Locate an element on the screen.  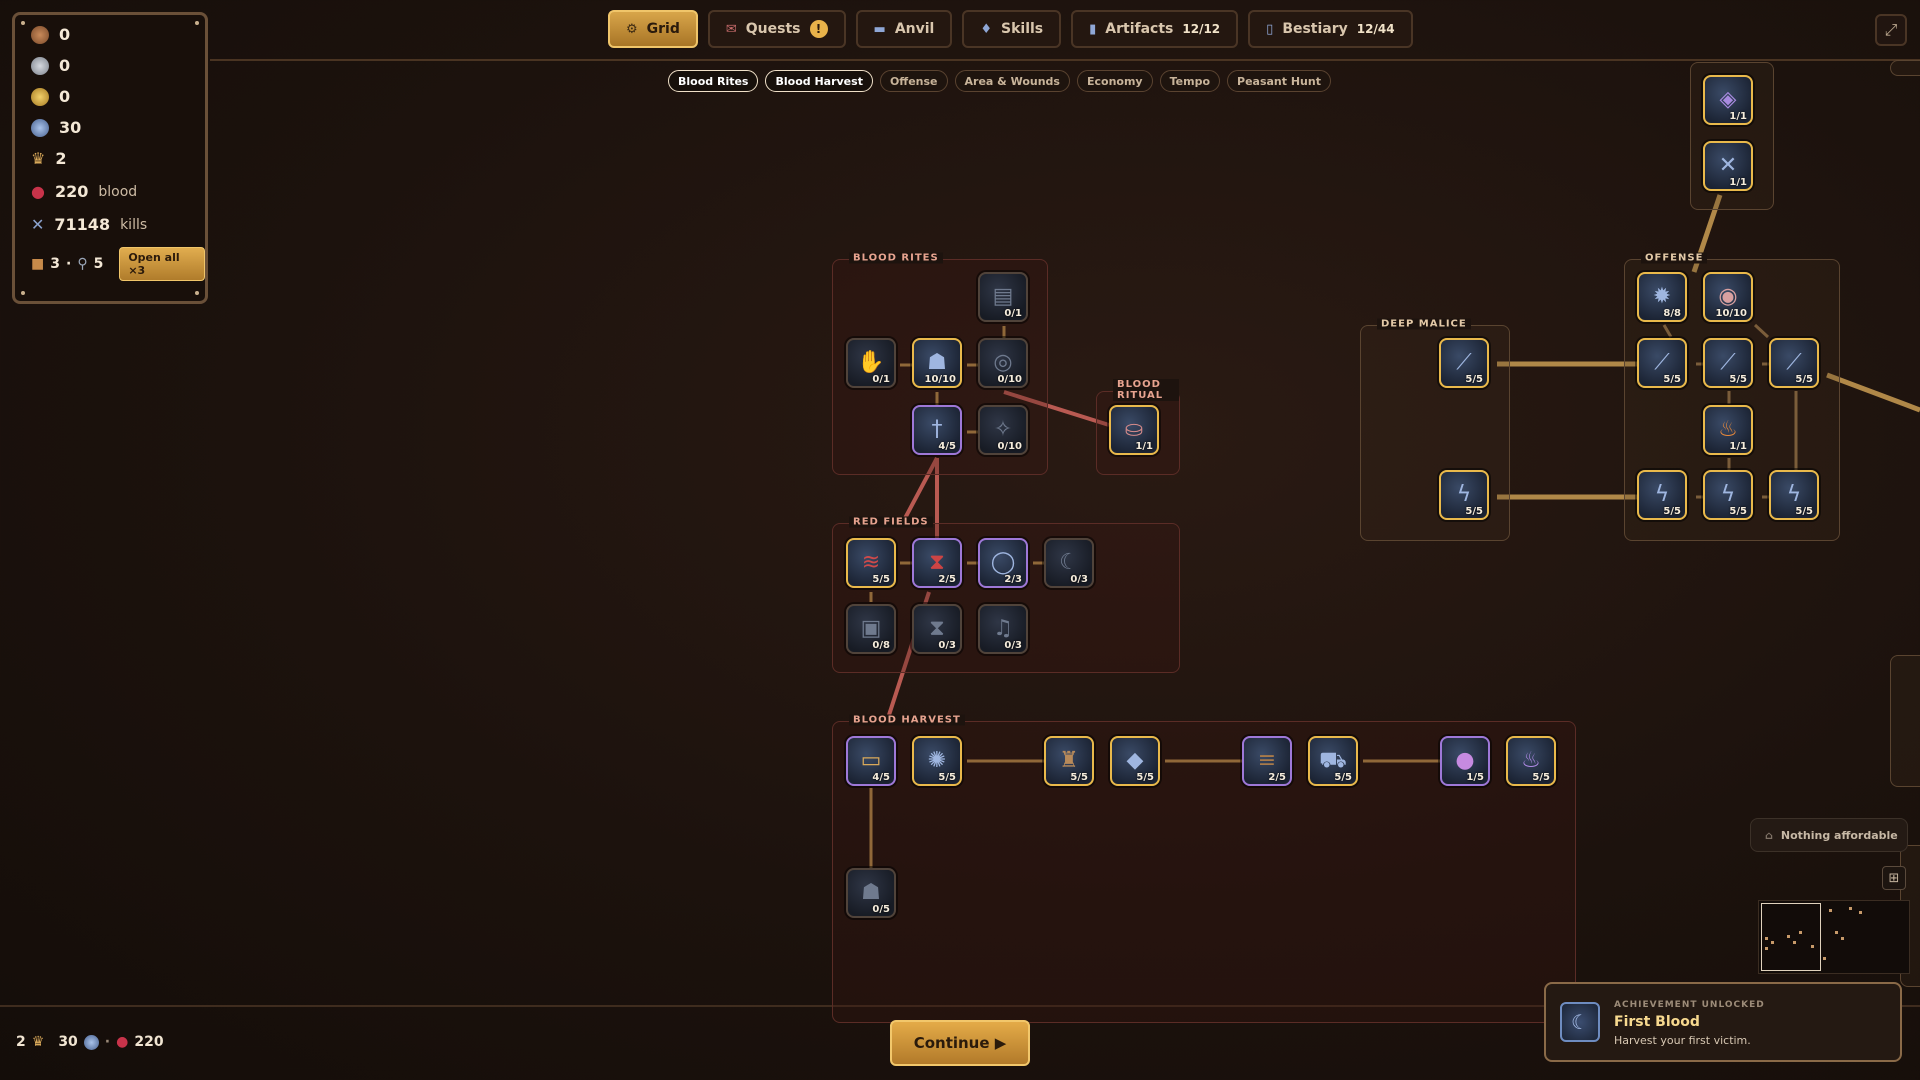
tome-icon: ▣ is located at coordinates (871, 628).